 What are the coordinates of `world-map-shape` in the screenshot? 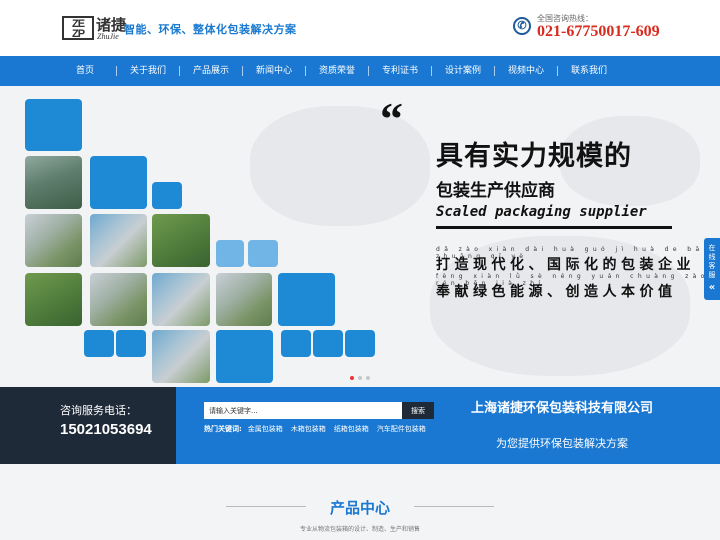 It's located at (340, 166).